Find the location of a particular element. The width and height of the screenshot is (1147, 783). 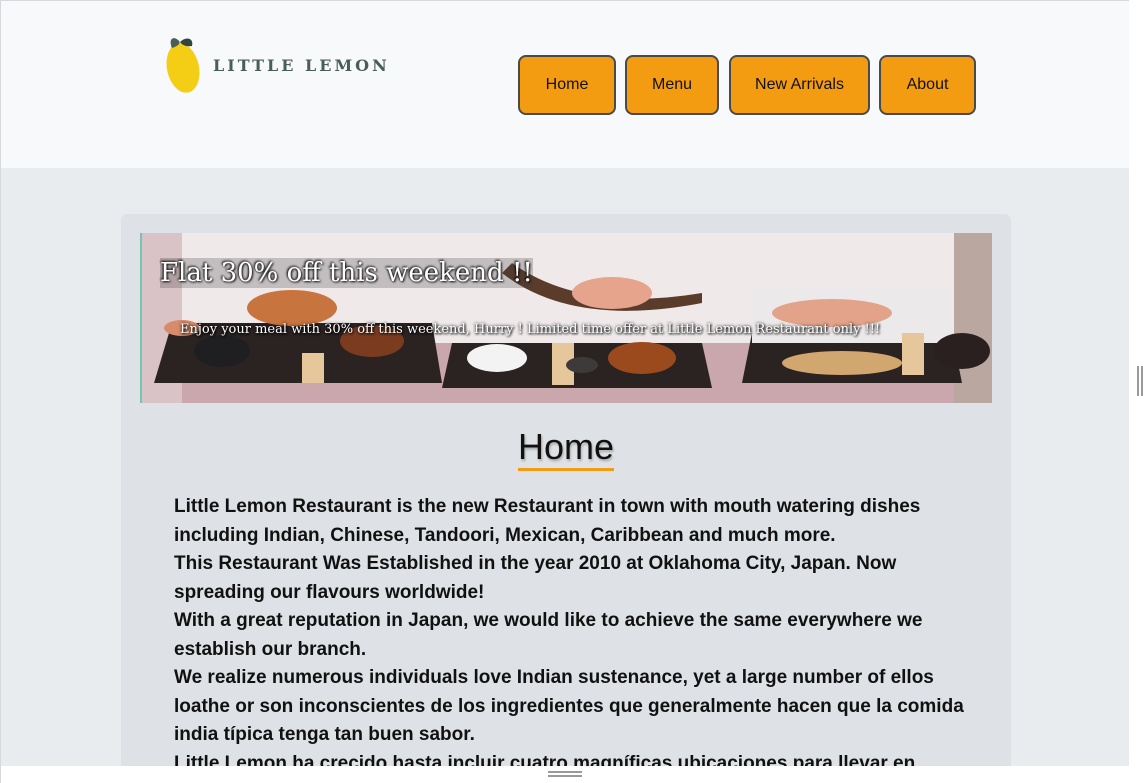

page-heading-wrap: Home is located at coordinates (566, 448).